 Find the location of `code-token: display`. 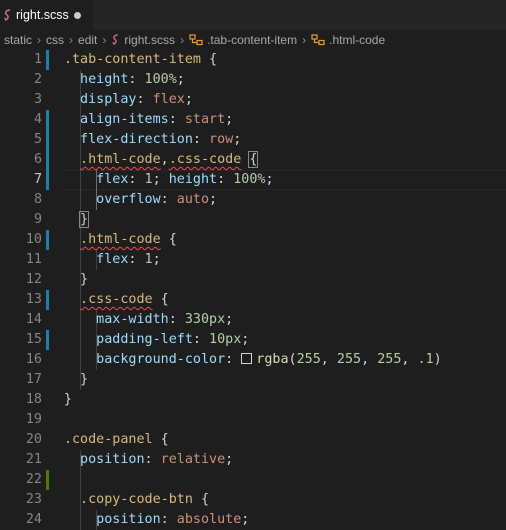

code-token: display is located at coordinates (108, 99).